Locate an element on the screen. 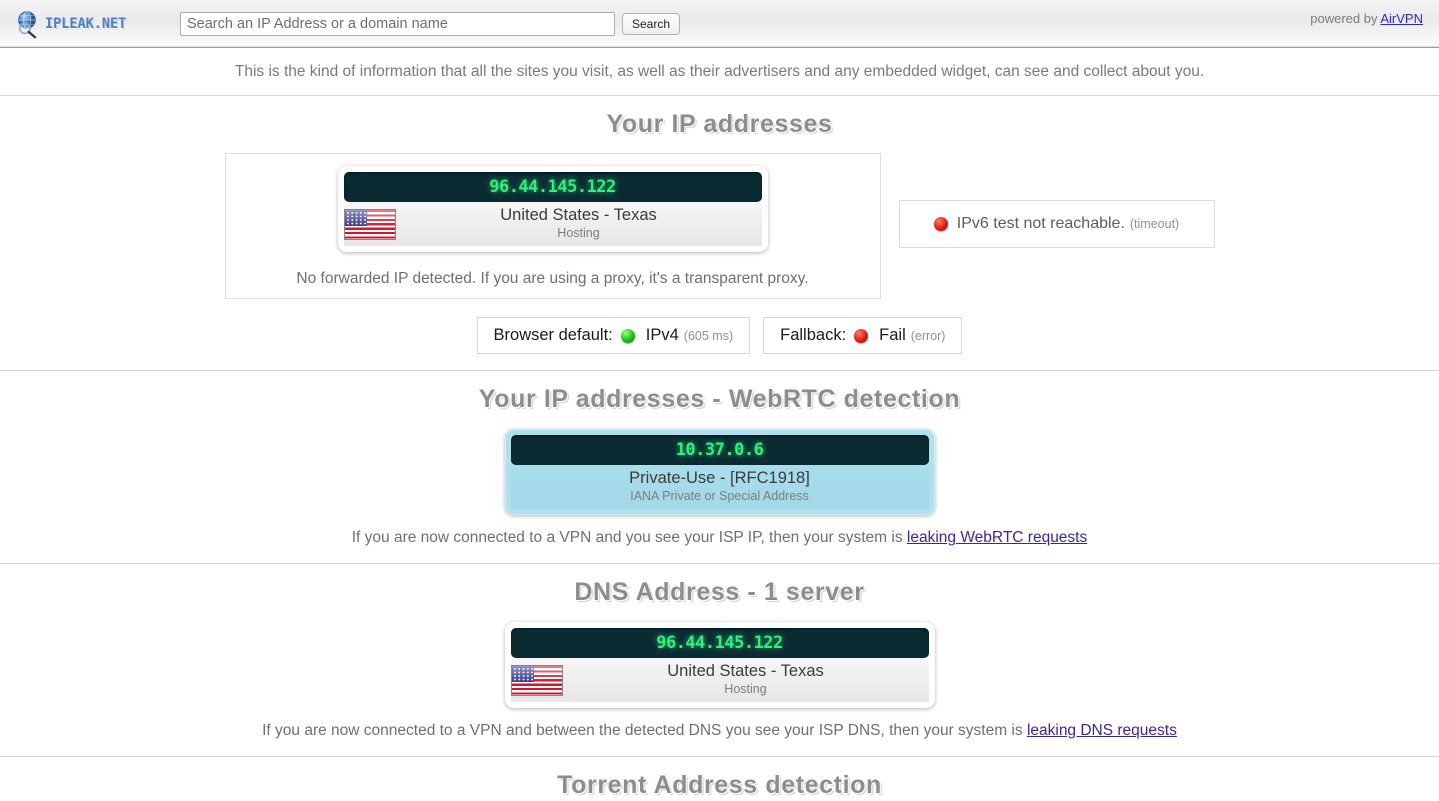  ipv4-location-subtext: Hosting is located at coordinates (578, 232).